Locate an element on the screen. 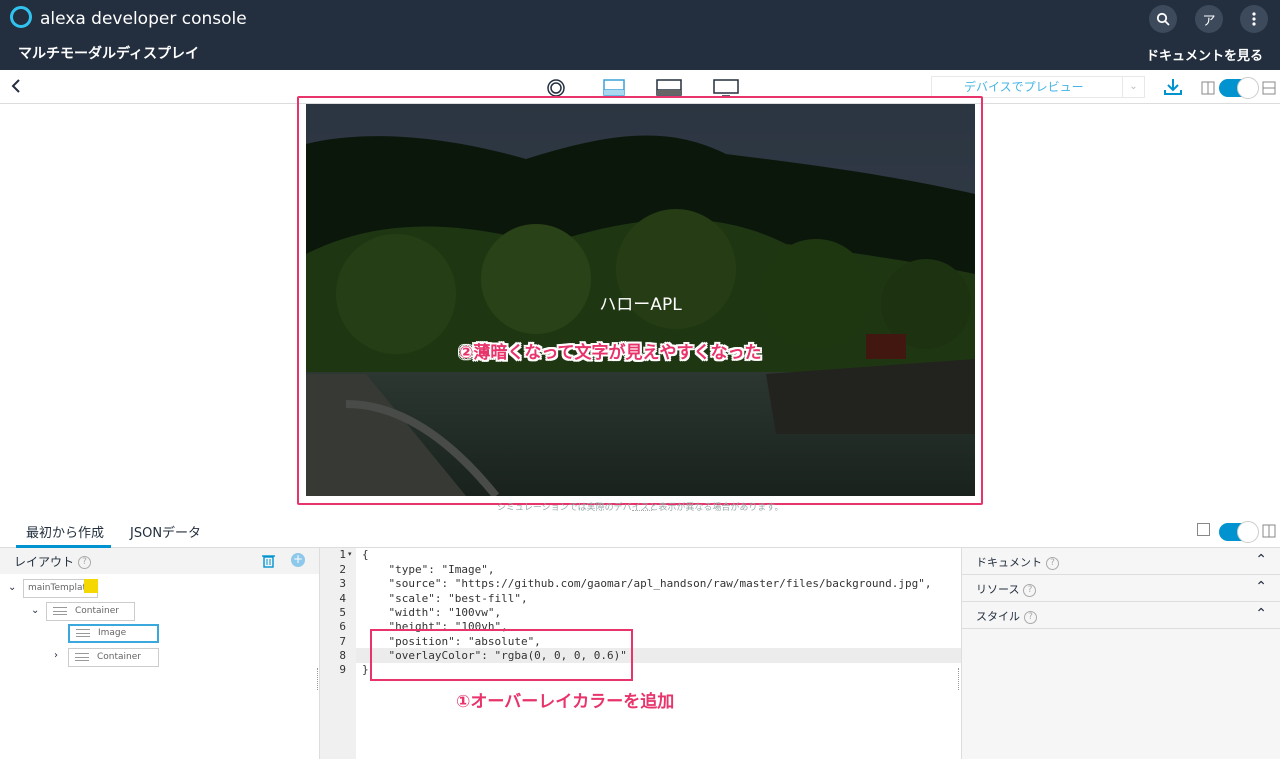 The width and height of the screenshot is (1280, 759). preview-device-select: デバイスでプレビュー ⌄ is located at coordinates (1038, 87).